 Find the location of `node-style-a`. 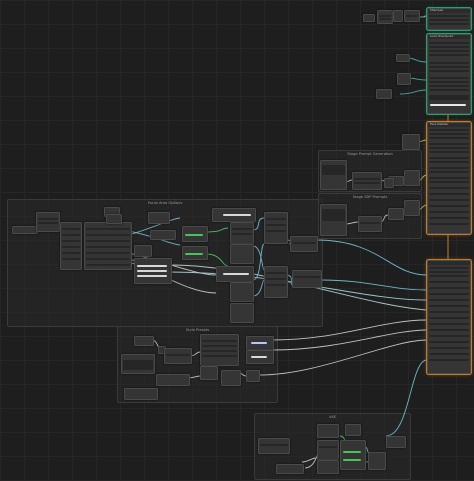

node-style-a is located at coordinates (144, 341).